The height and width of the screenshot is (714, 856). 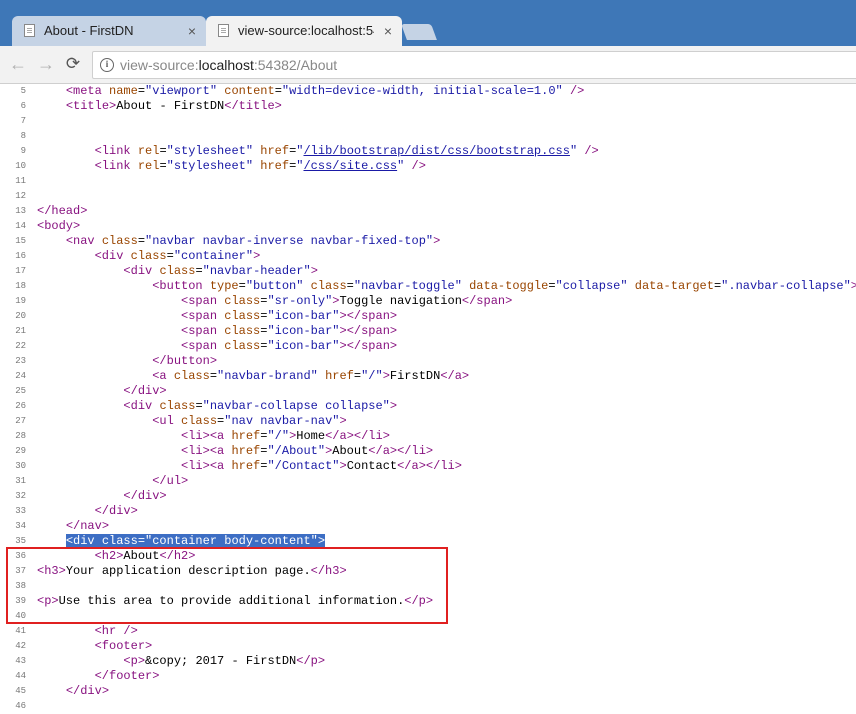 I want to click on line-content: <div class="navbar-collapse collapse">, so click(x=217, y=406).